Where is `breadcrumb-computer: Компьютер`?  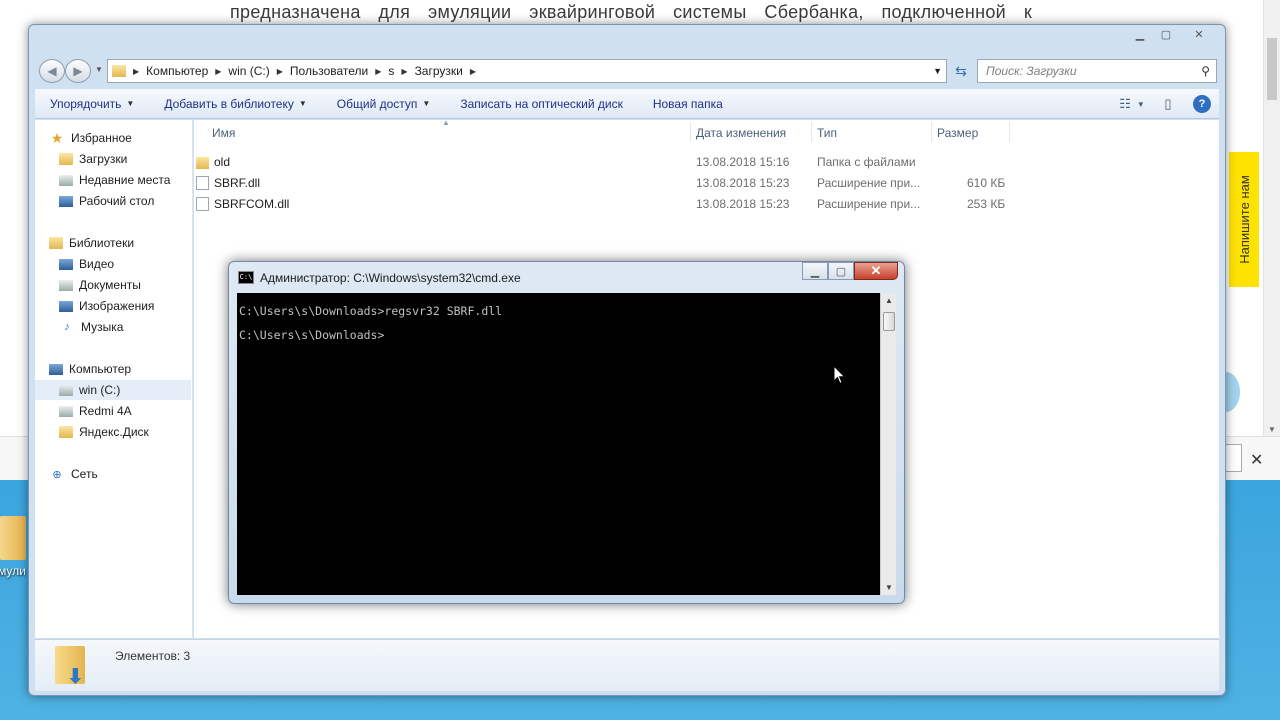 breadcrumb-computer: Компьютер is located at coordinates (177, 71).